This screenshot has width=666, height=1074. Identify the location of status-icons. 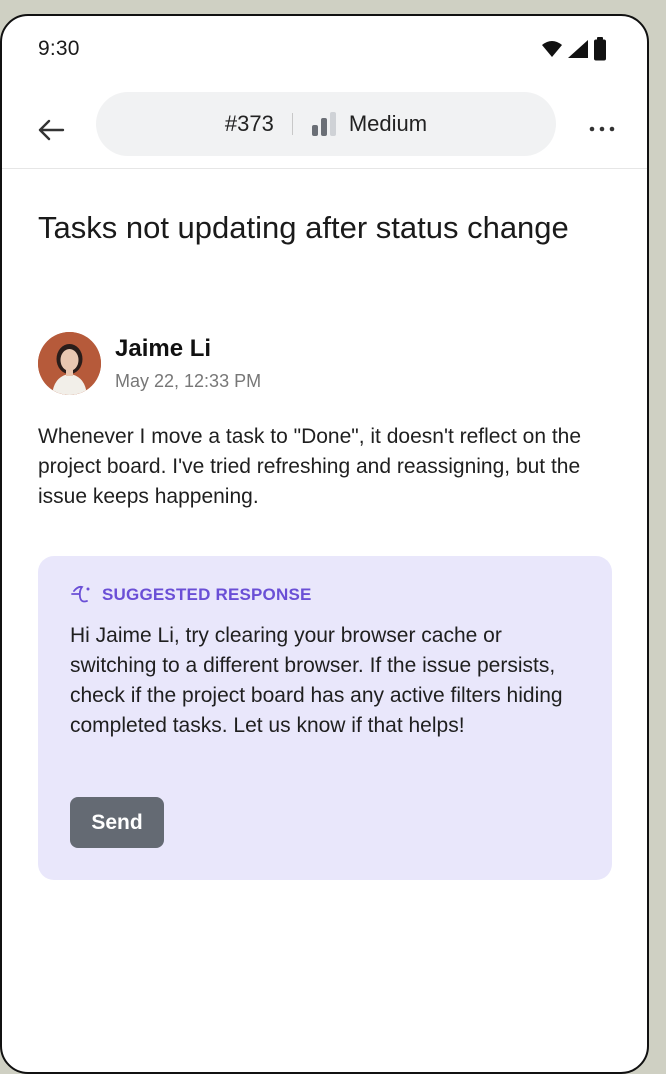
(574, 49).